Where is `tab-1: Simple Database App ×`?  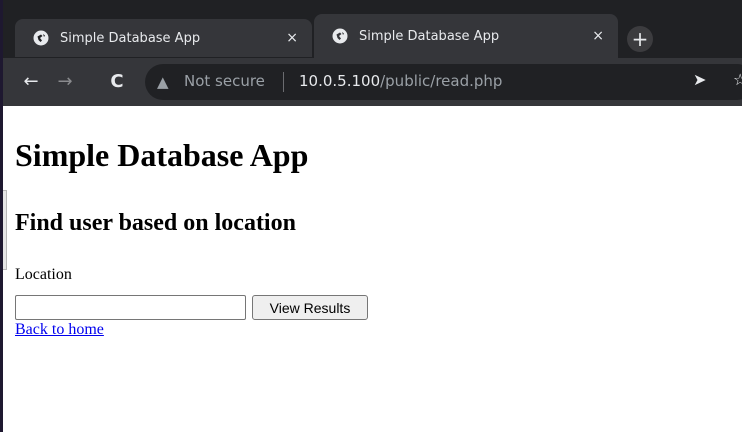 tab-1: Simple Database App × is located at coordinates (163, 38).